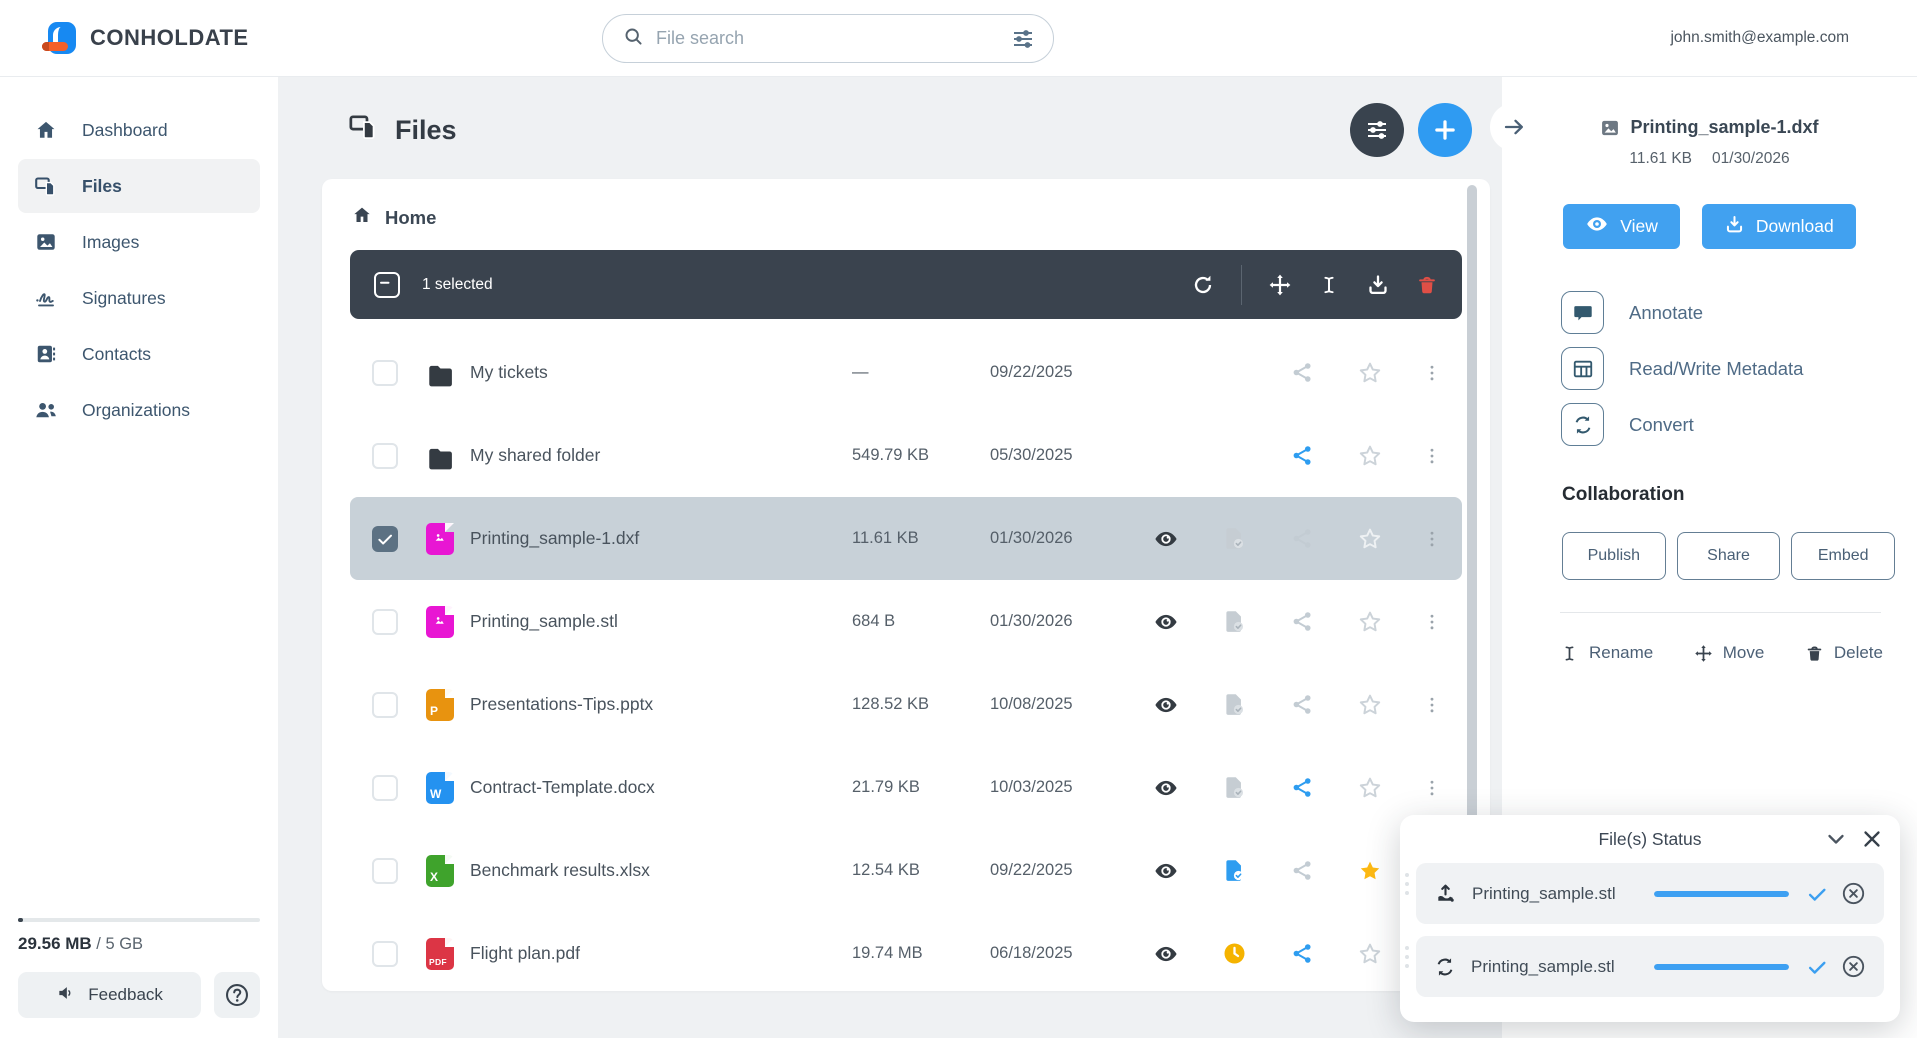  I want to click on collapse-panel-button, so click(1514, 127).